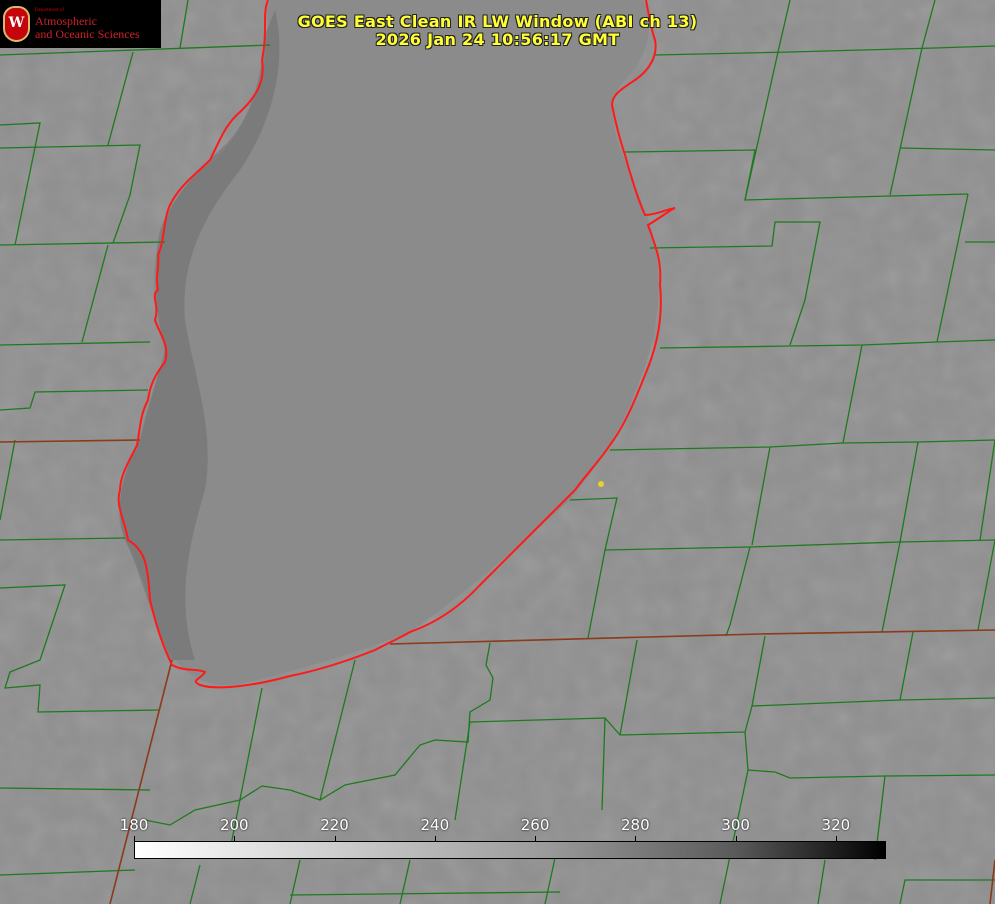  I want to click on logo-dept-text: Department of, so click(50, 10).